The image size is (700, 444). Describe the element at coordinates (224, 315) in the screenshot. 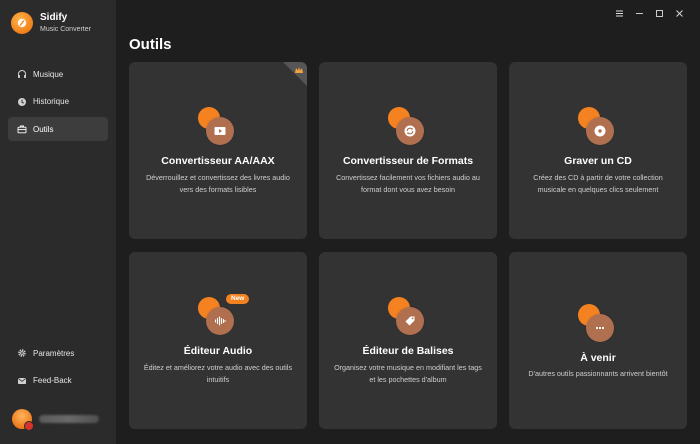

I see `waveform-icon: New` at that location.